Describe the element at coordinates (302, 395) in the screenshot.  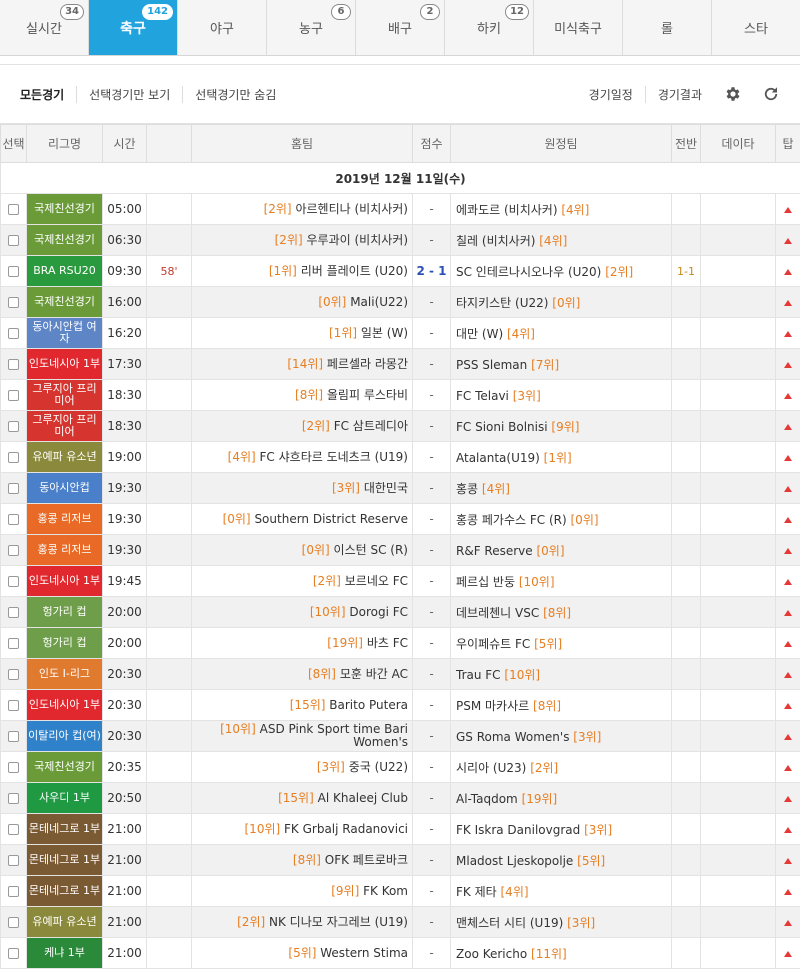
I see `home-team: [8위] 올림피 루스타비` at that location.